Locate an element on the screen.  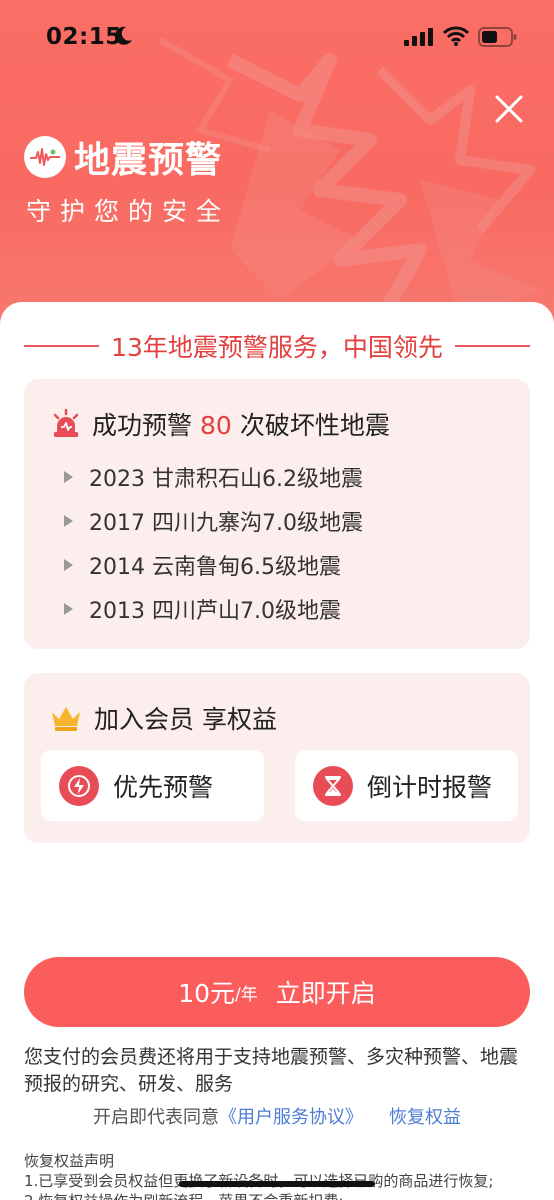
restore-notice-line: 2.恢复权益操作为刷新流程，苹果不会重新扣费; is located at coordinates (183, 1195).